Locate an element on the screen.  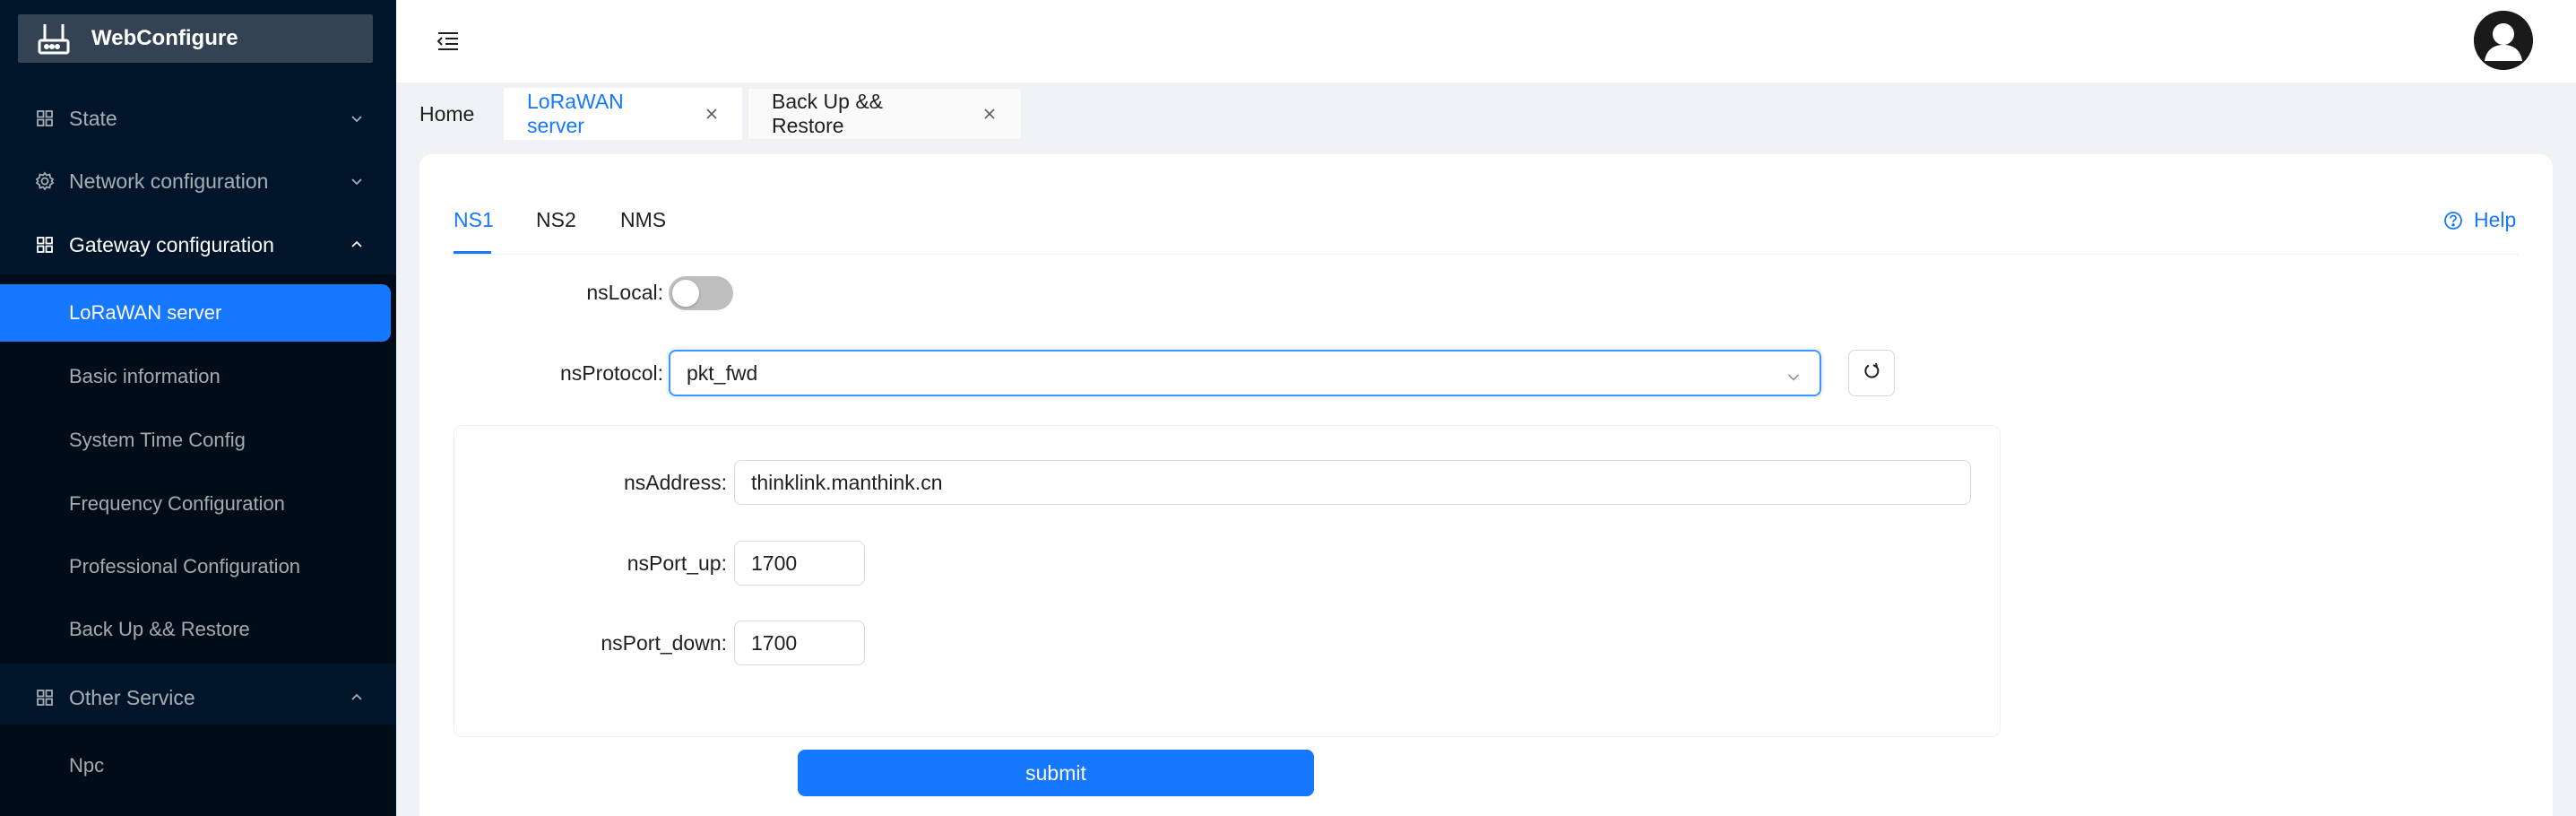
app-title: WebConfigure is located at coordinates (164, 38).